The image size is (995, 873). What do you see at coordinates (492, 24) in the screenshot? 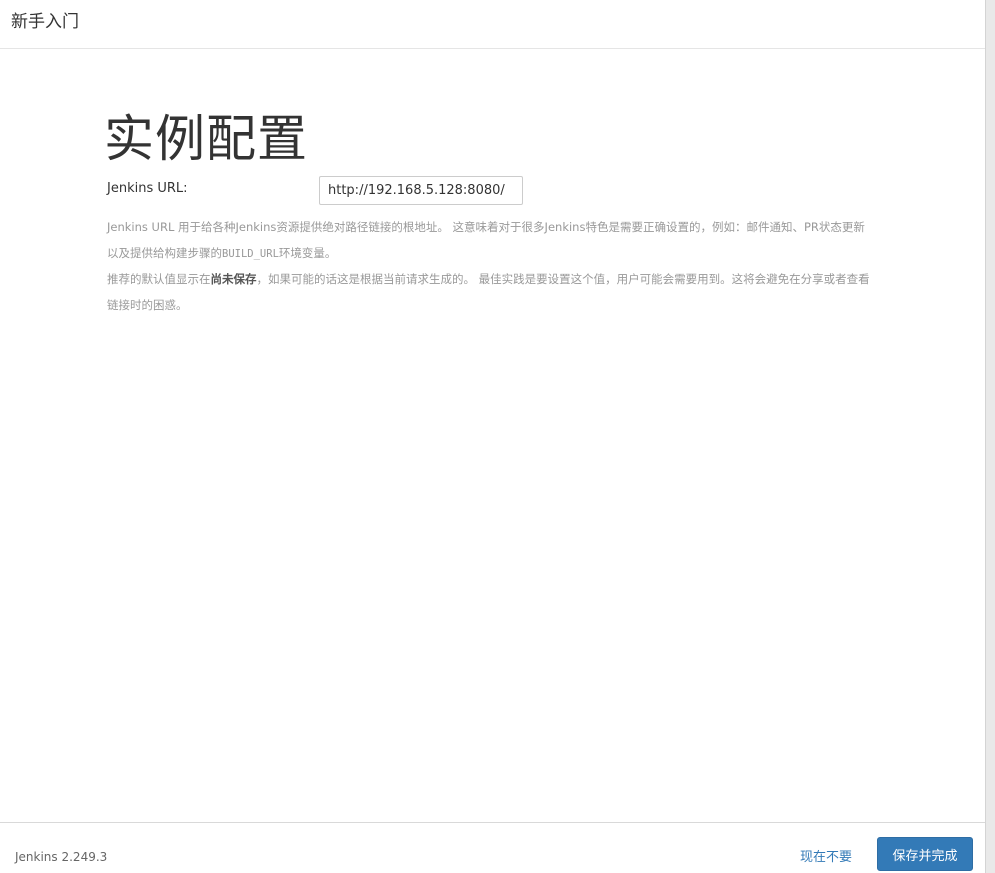
I see `dialog-header: 新手入门` at bounding box center [492, 24].